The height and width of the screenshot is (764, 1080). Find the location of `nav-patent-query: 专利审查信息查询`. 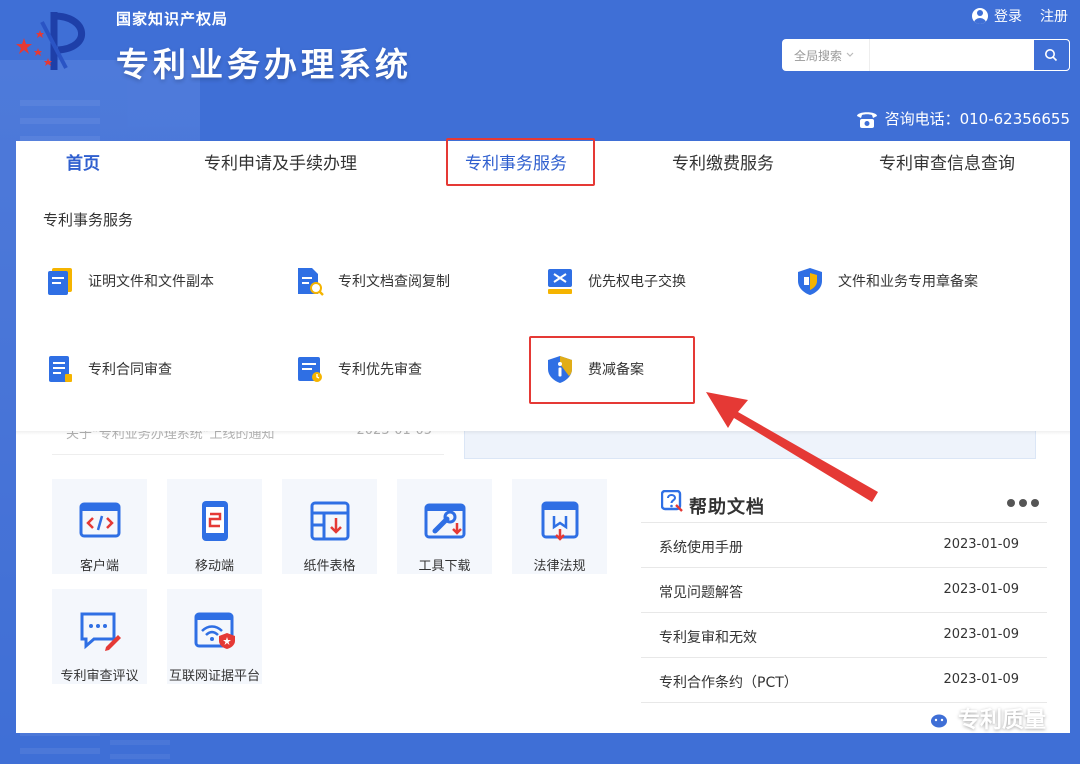

nav-patent-query: 专利审查信息查询 is located at coordinates (947, 161).